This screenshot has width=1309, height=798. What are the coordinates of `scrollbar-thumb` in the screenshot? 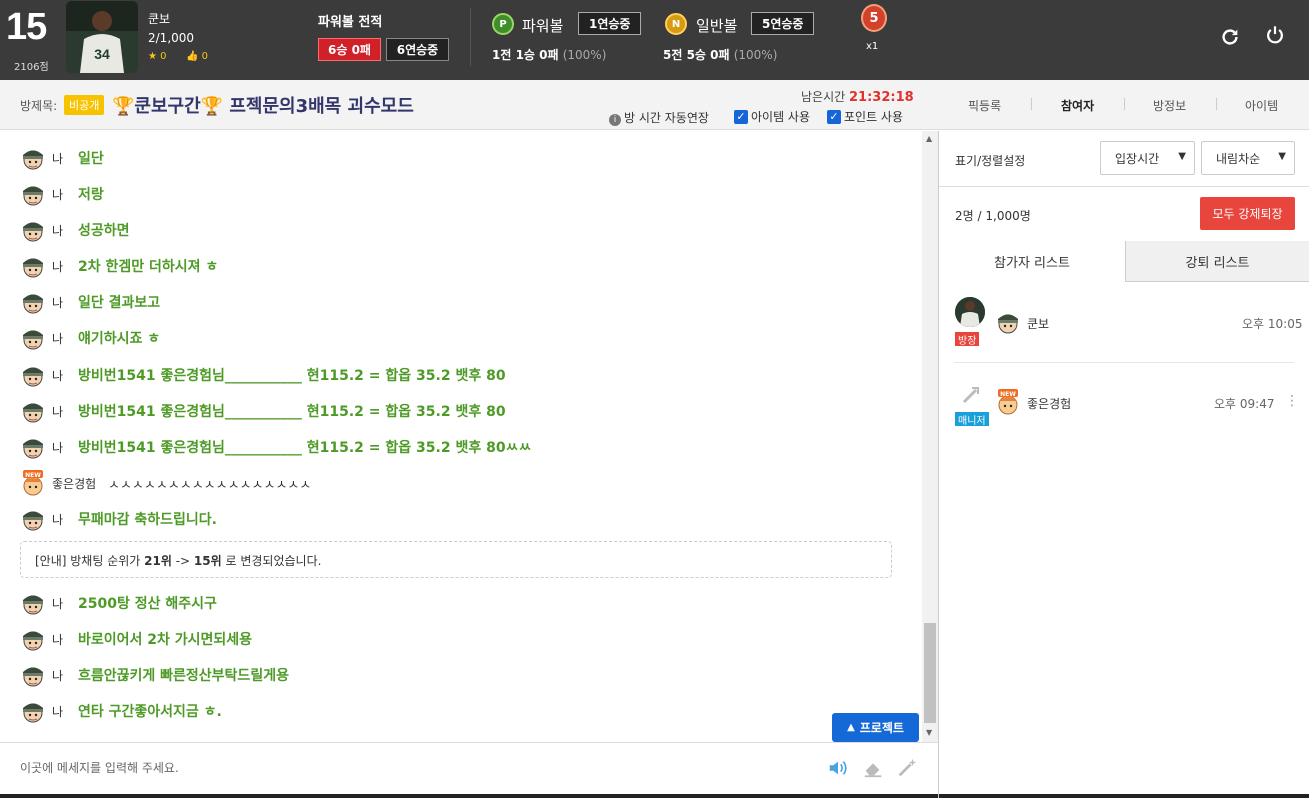 It's located at (930, 673).